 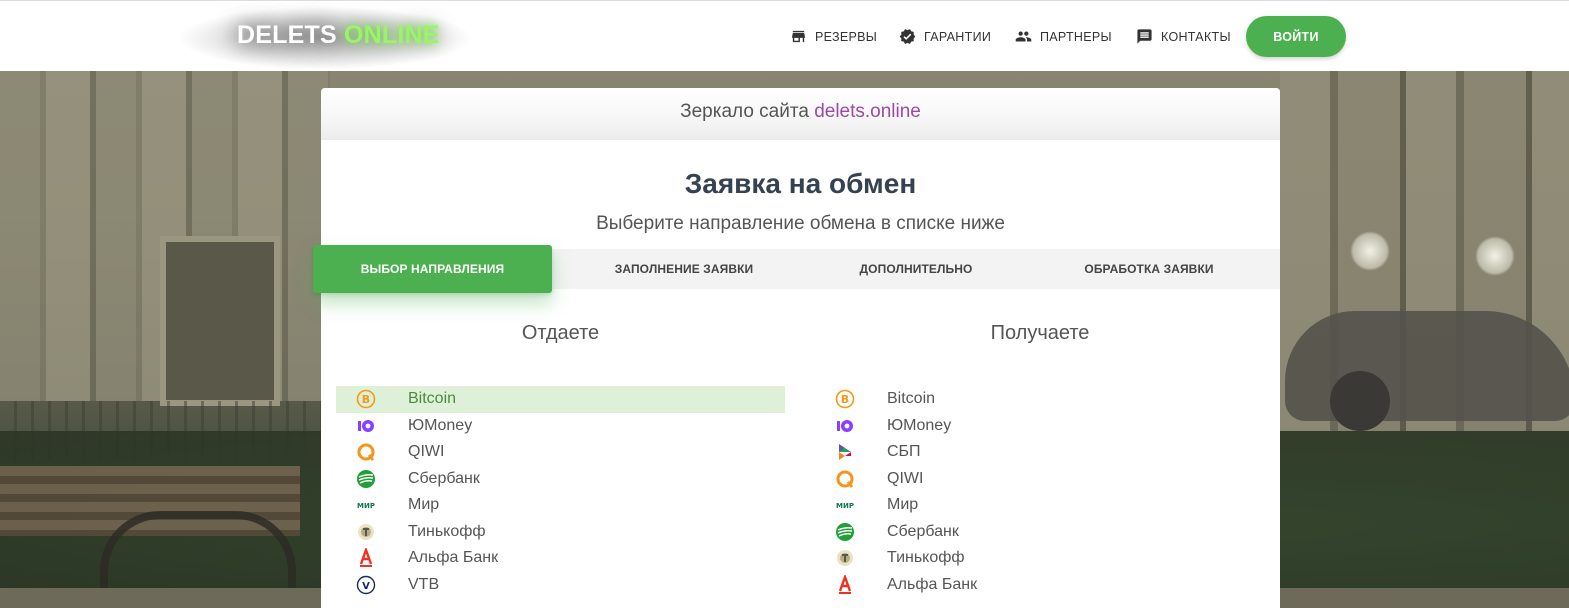 What do you see at coordinates (907, 36) in the screenshot?
I see `verified-badge-icon` at bounding box center [907, 36].